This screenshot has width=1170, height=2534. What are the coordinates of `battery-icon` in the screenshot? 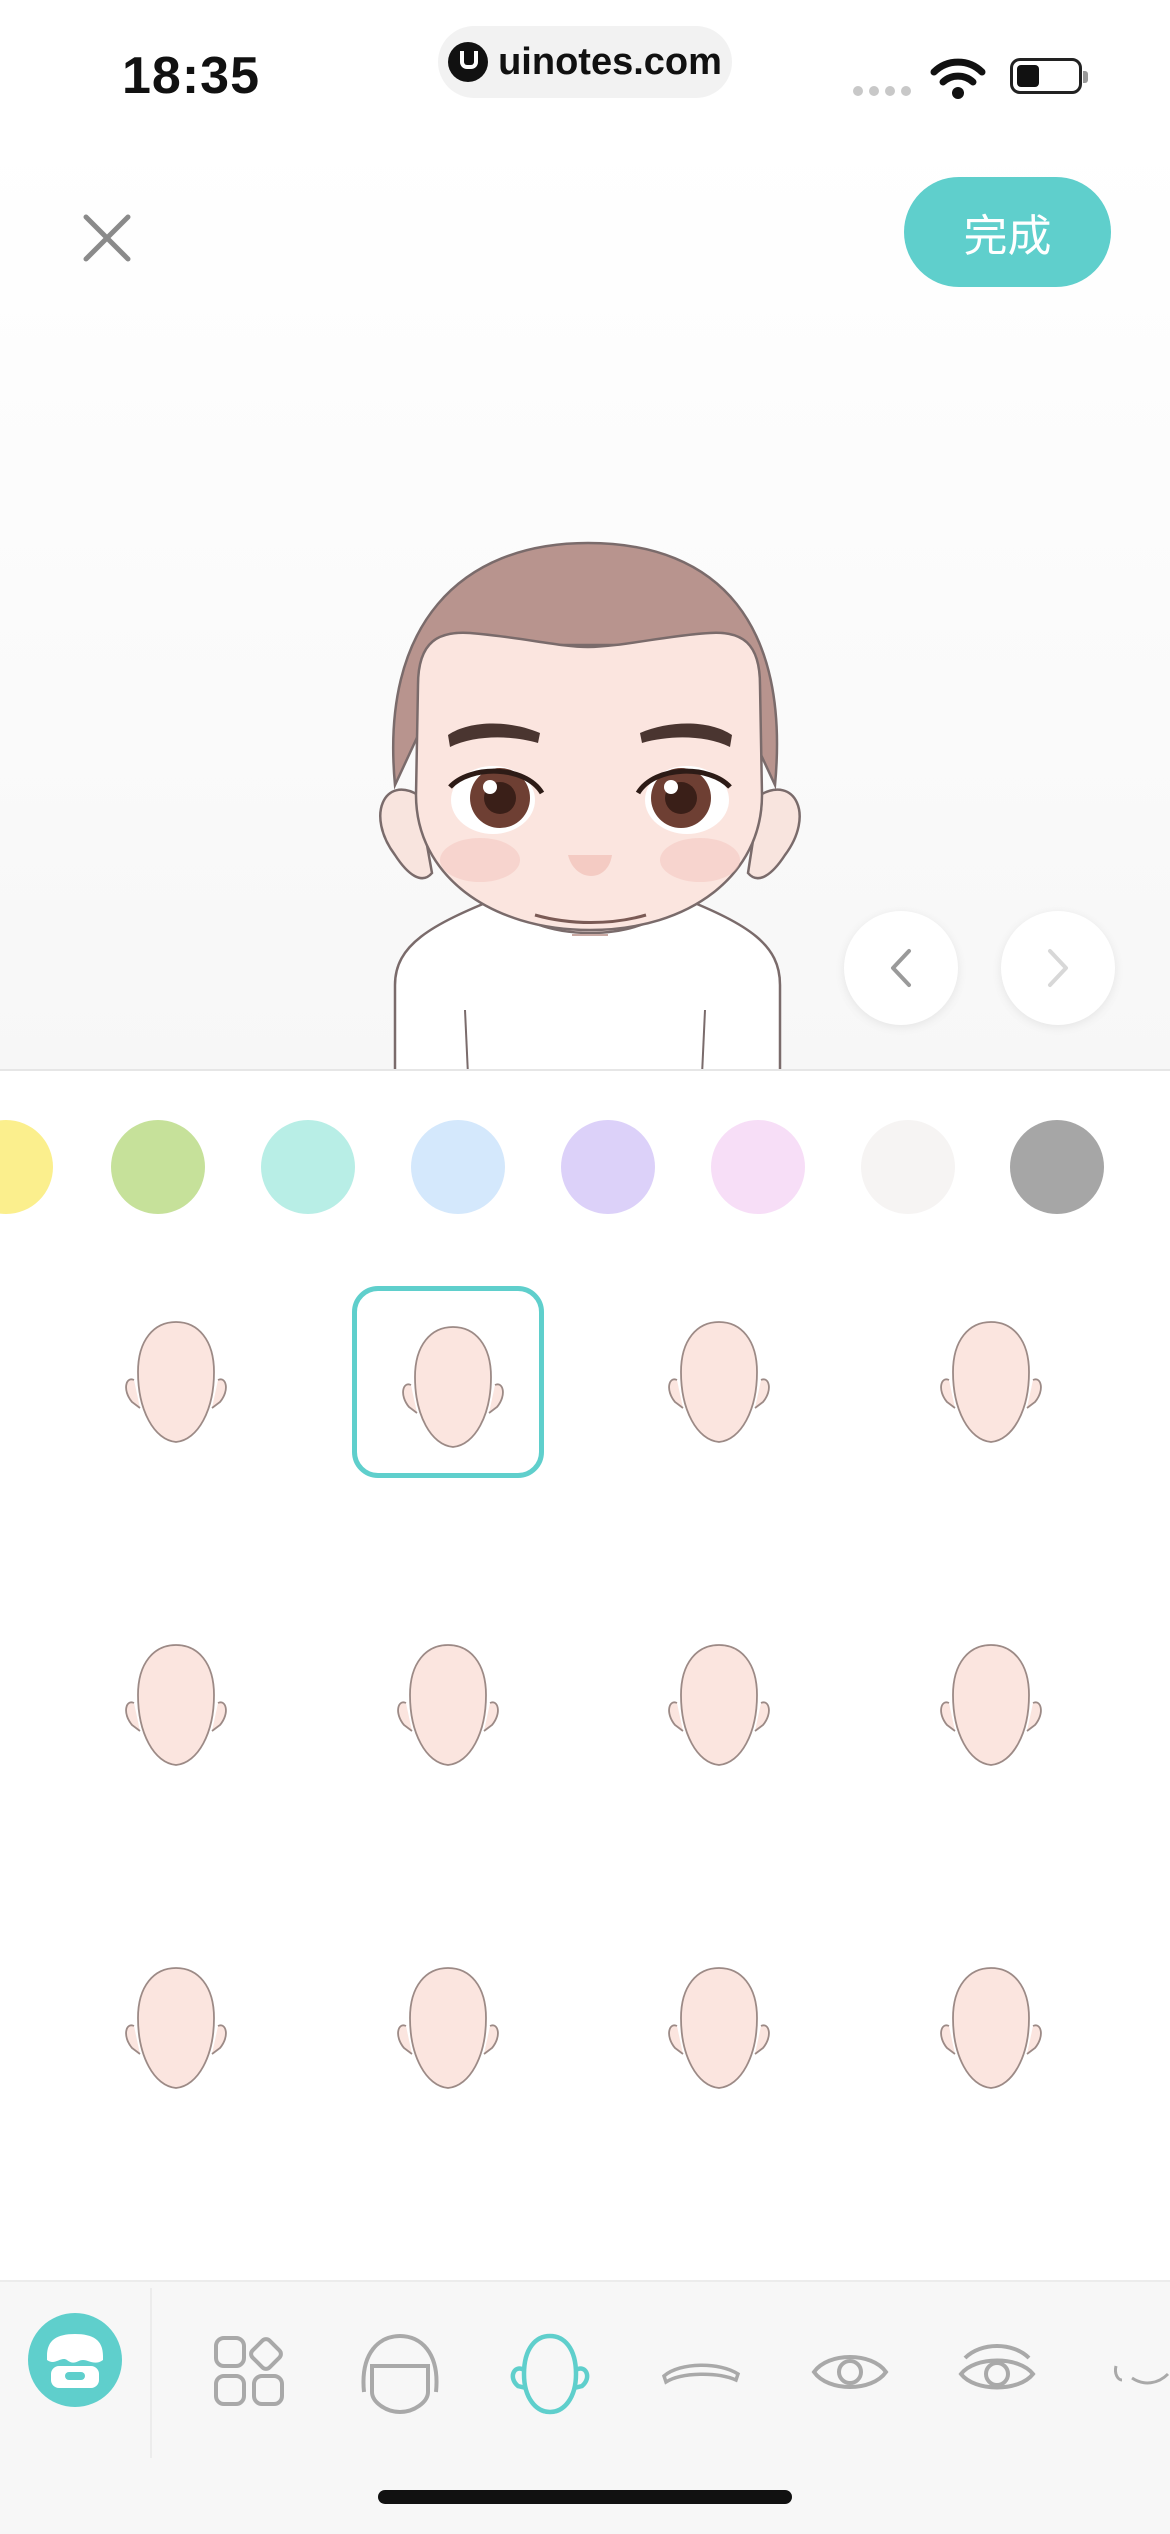 It's located at (1049, 76).